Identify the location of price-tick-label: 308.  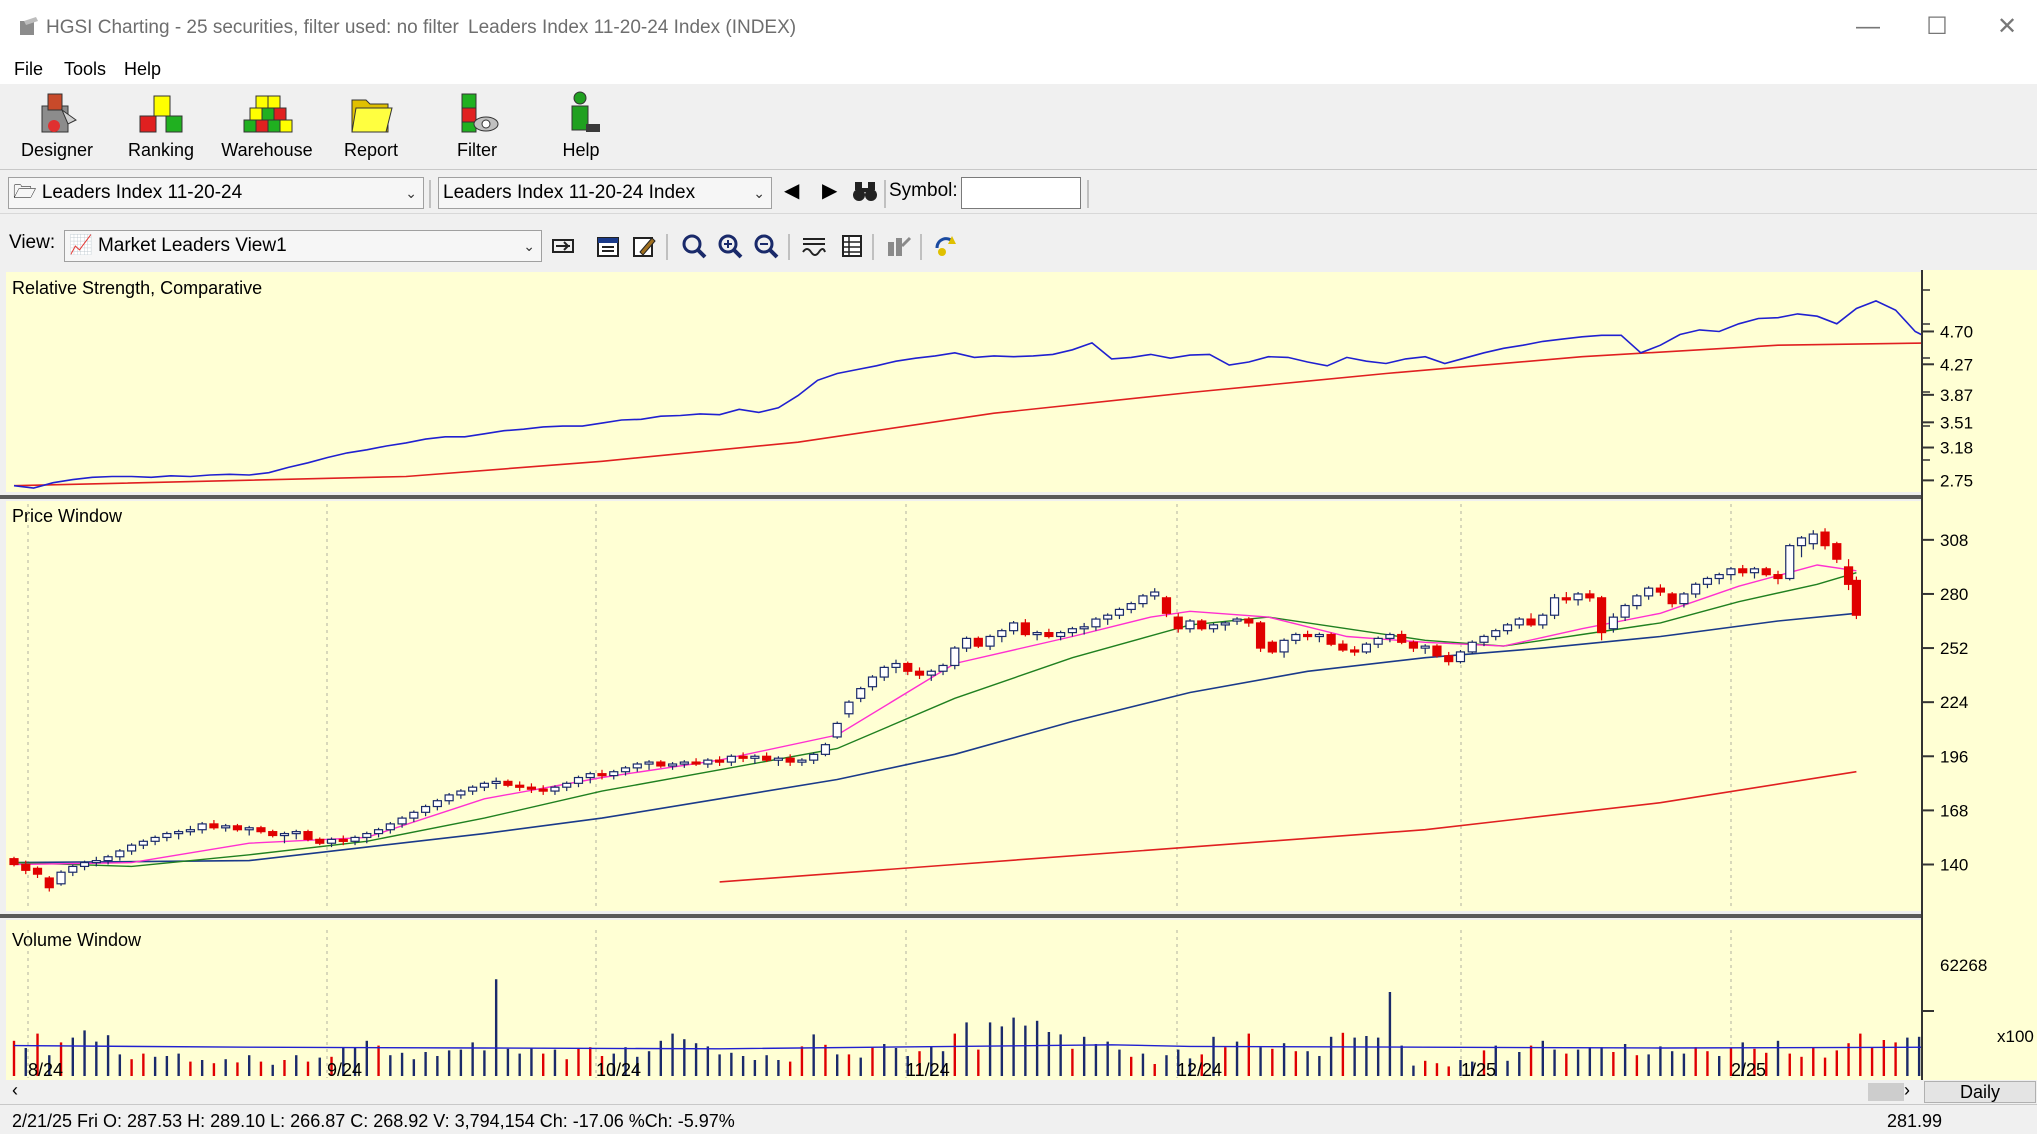
(1954, 540).